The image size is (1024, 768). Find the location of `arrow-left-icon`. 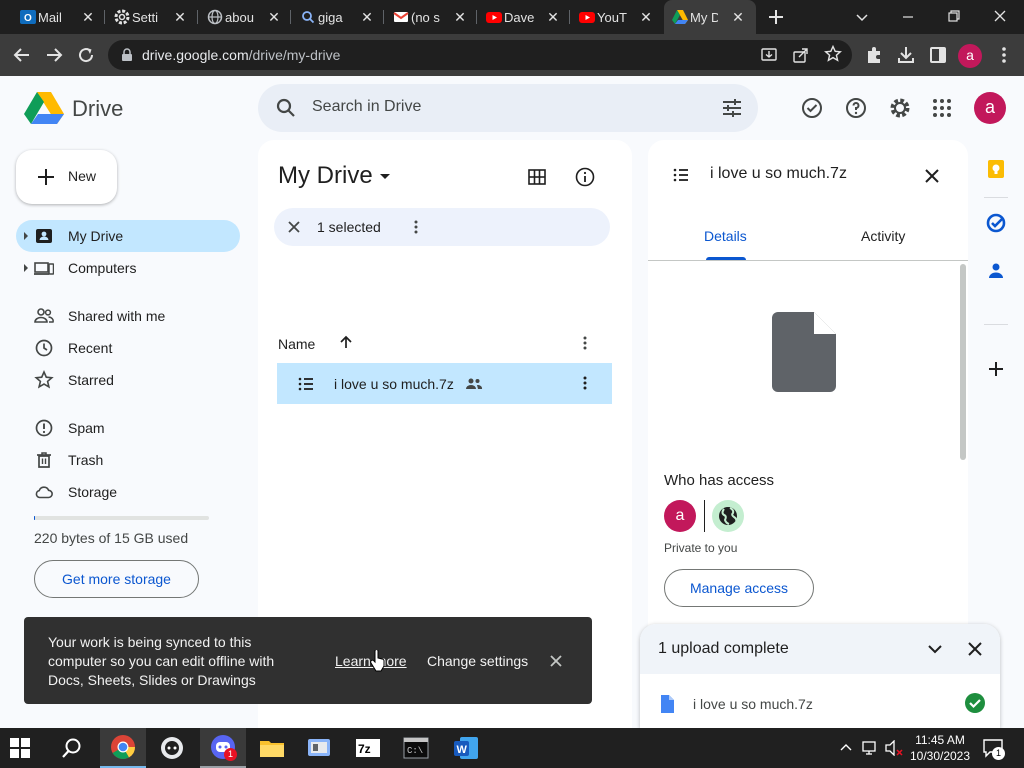

arrow-left-icon is located at coordinates (21, 55).